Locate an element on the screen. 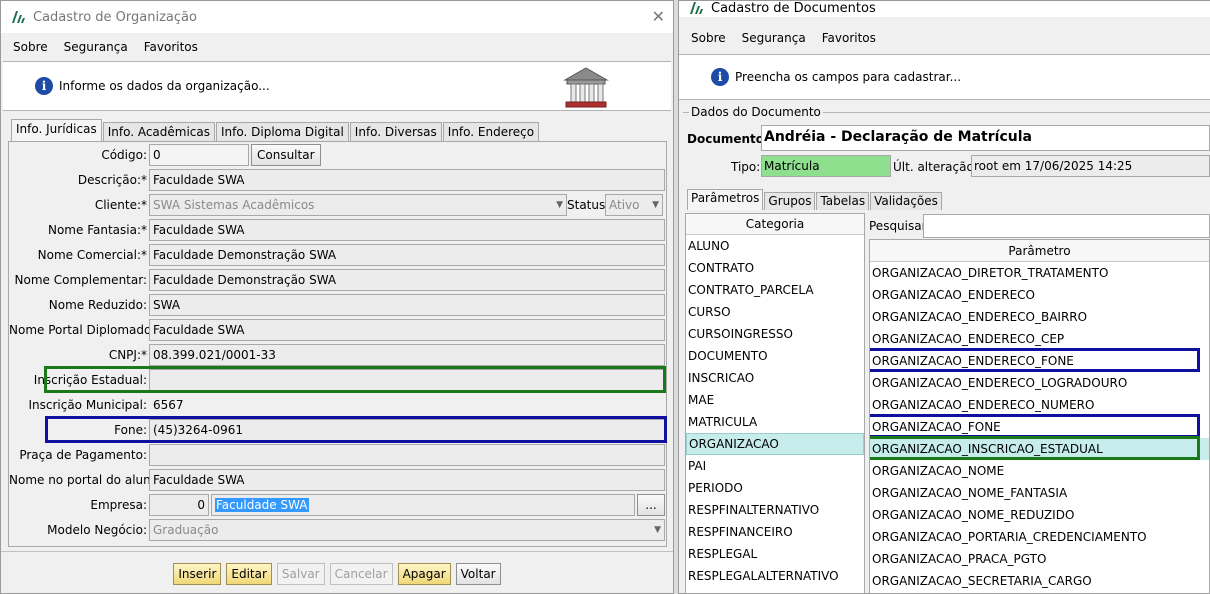  categoria-item: RESPFINALTERNATIVO is located at coordinates (775, 510).